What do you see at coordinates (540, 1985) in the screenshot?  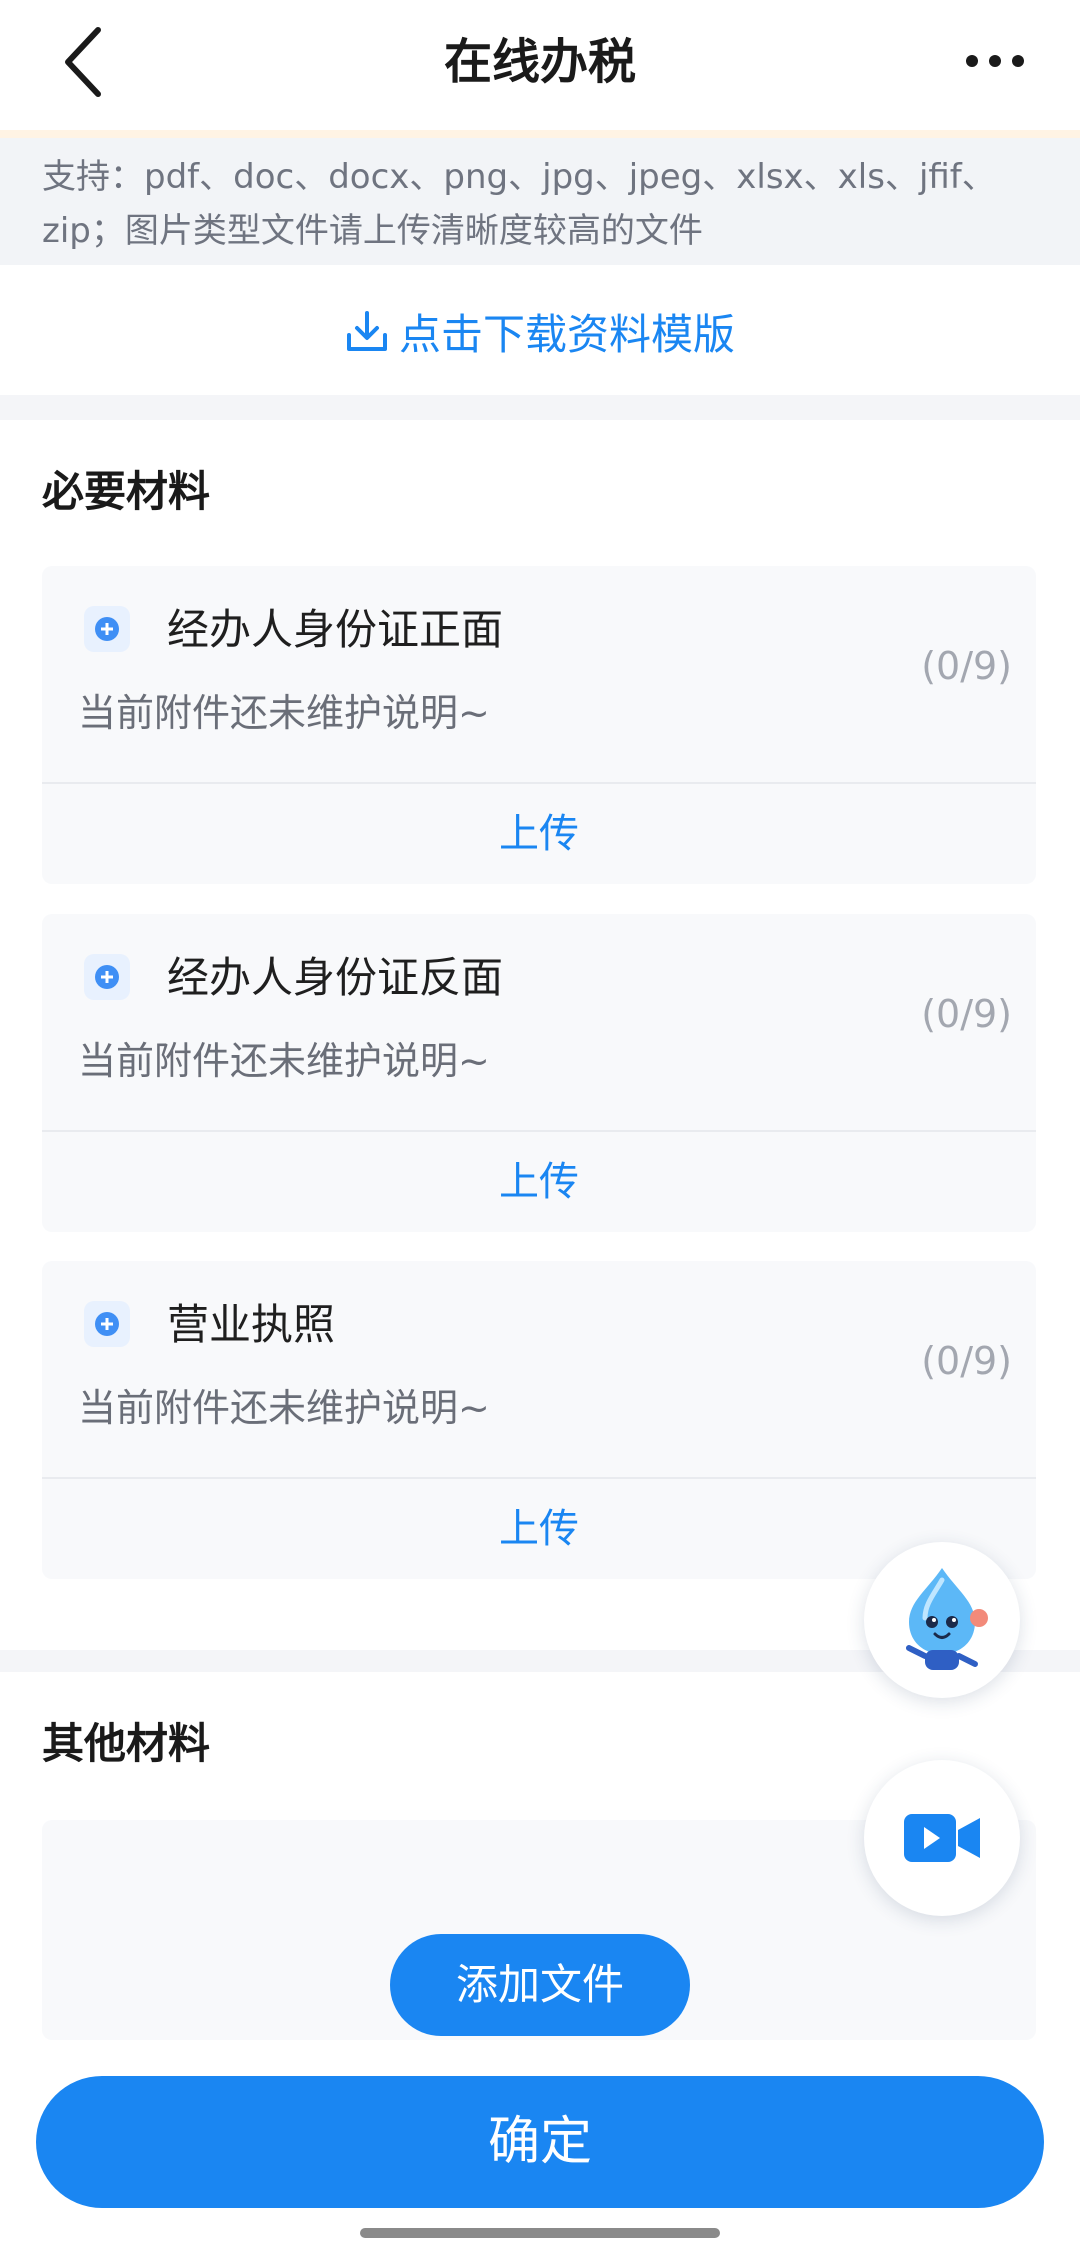 I see `add-file-button: 添加文件` at bounding box center [540, 1985].